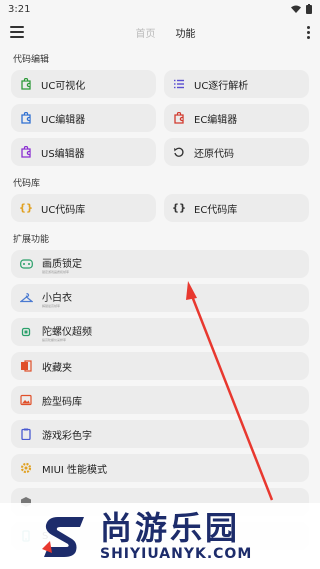 This screenshot has width=320, height=569. I want to click on item-subtitle: 解锁最高帧率, so click(51, 305).